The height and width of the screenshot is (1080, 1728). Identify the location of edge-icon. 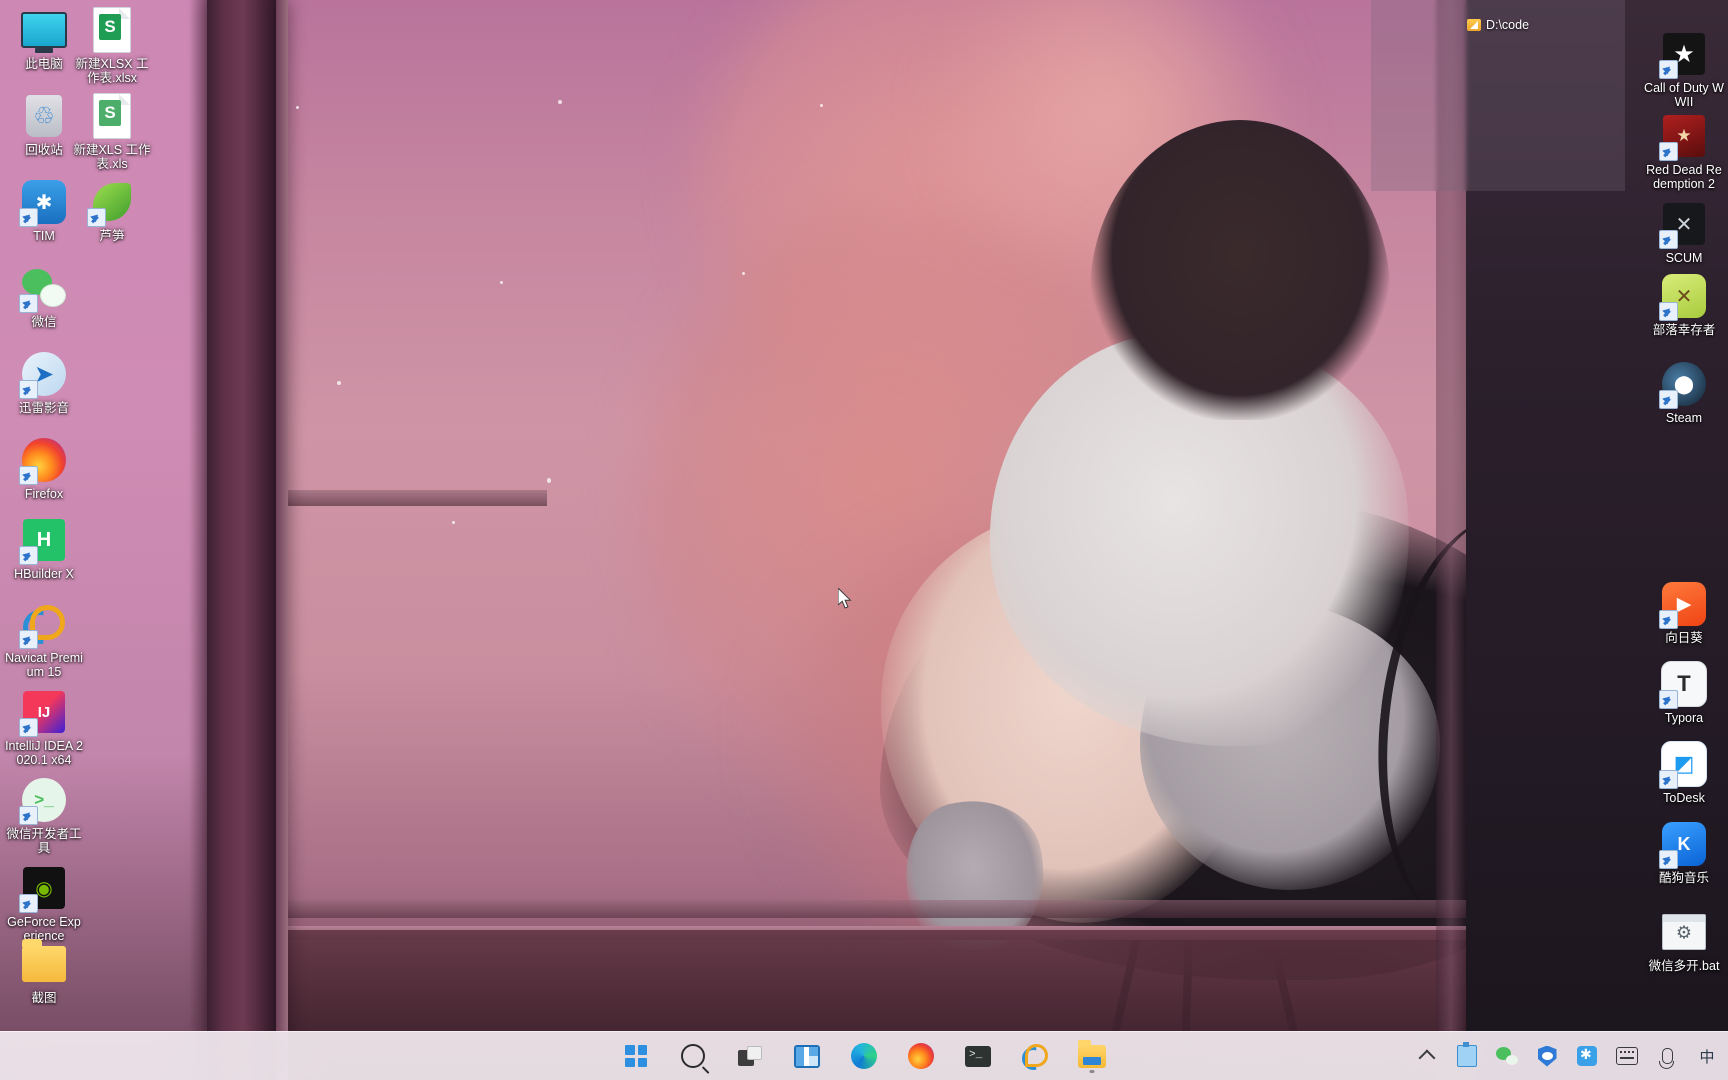
(864, 1056).